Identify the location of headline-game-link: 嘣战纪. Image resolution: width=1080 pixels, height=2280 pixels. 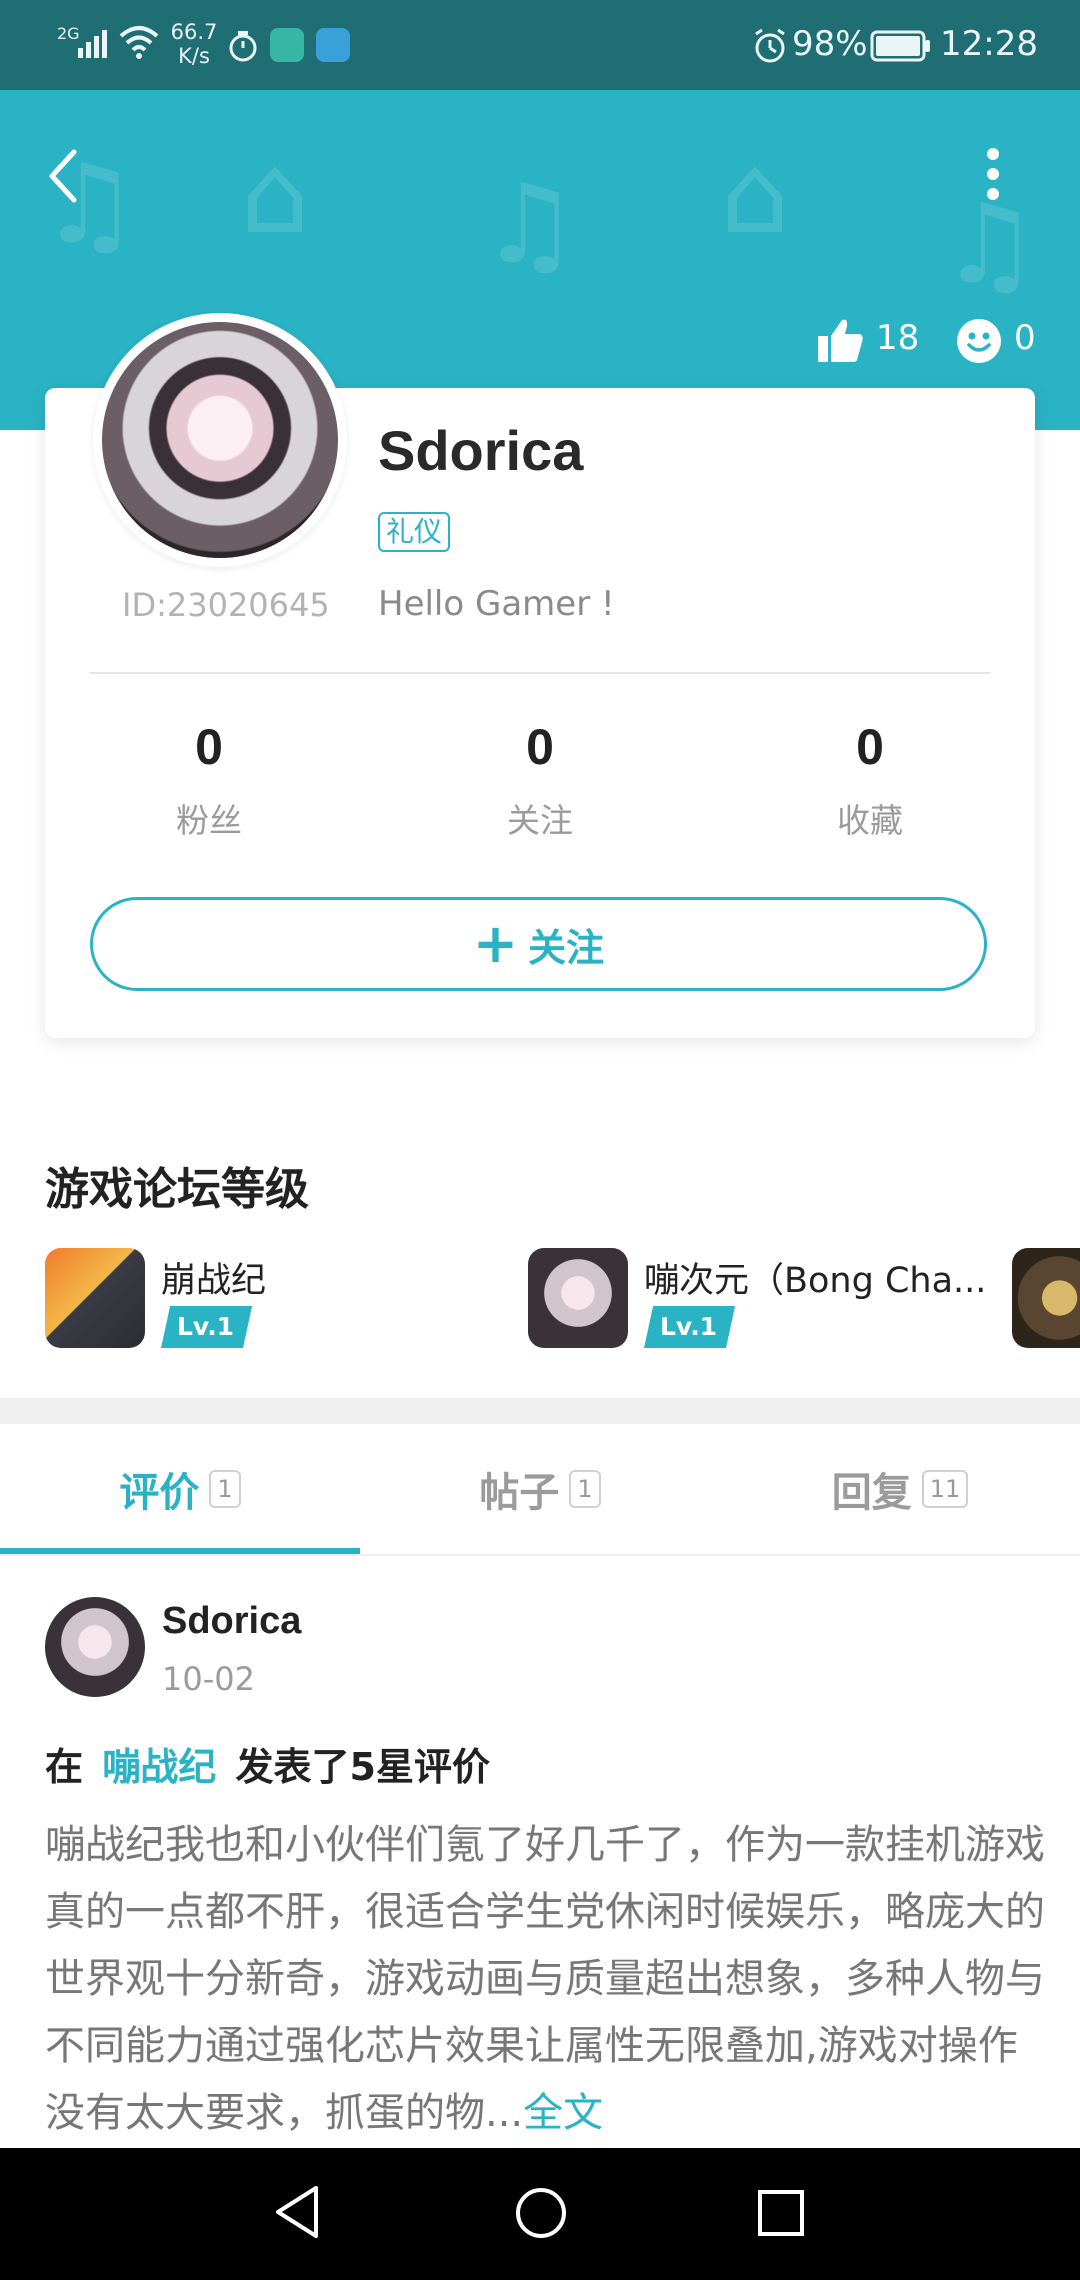
(159, 1767).